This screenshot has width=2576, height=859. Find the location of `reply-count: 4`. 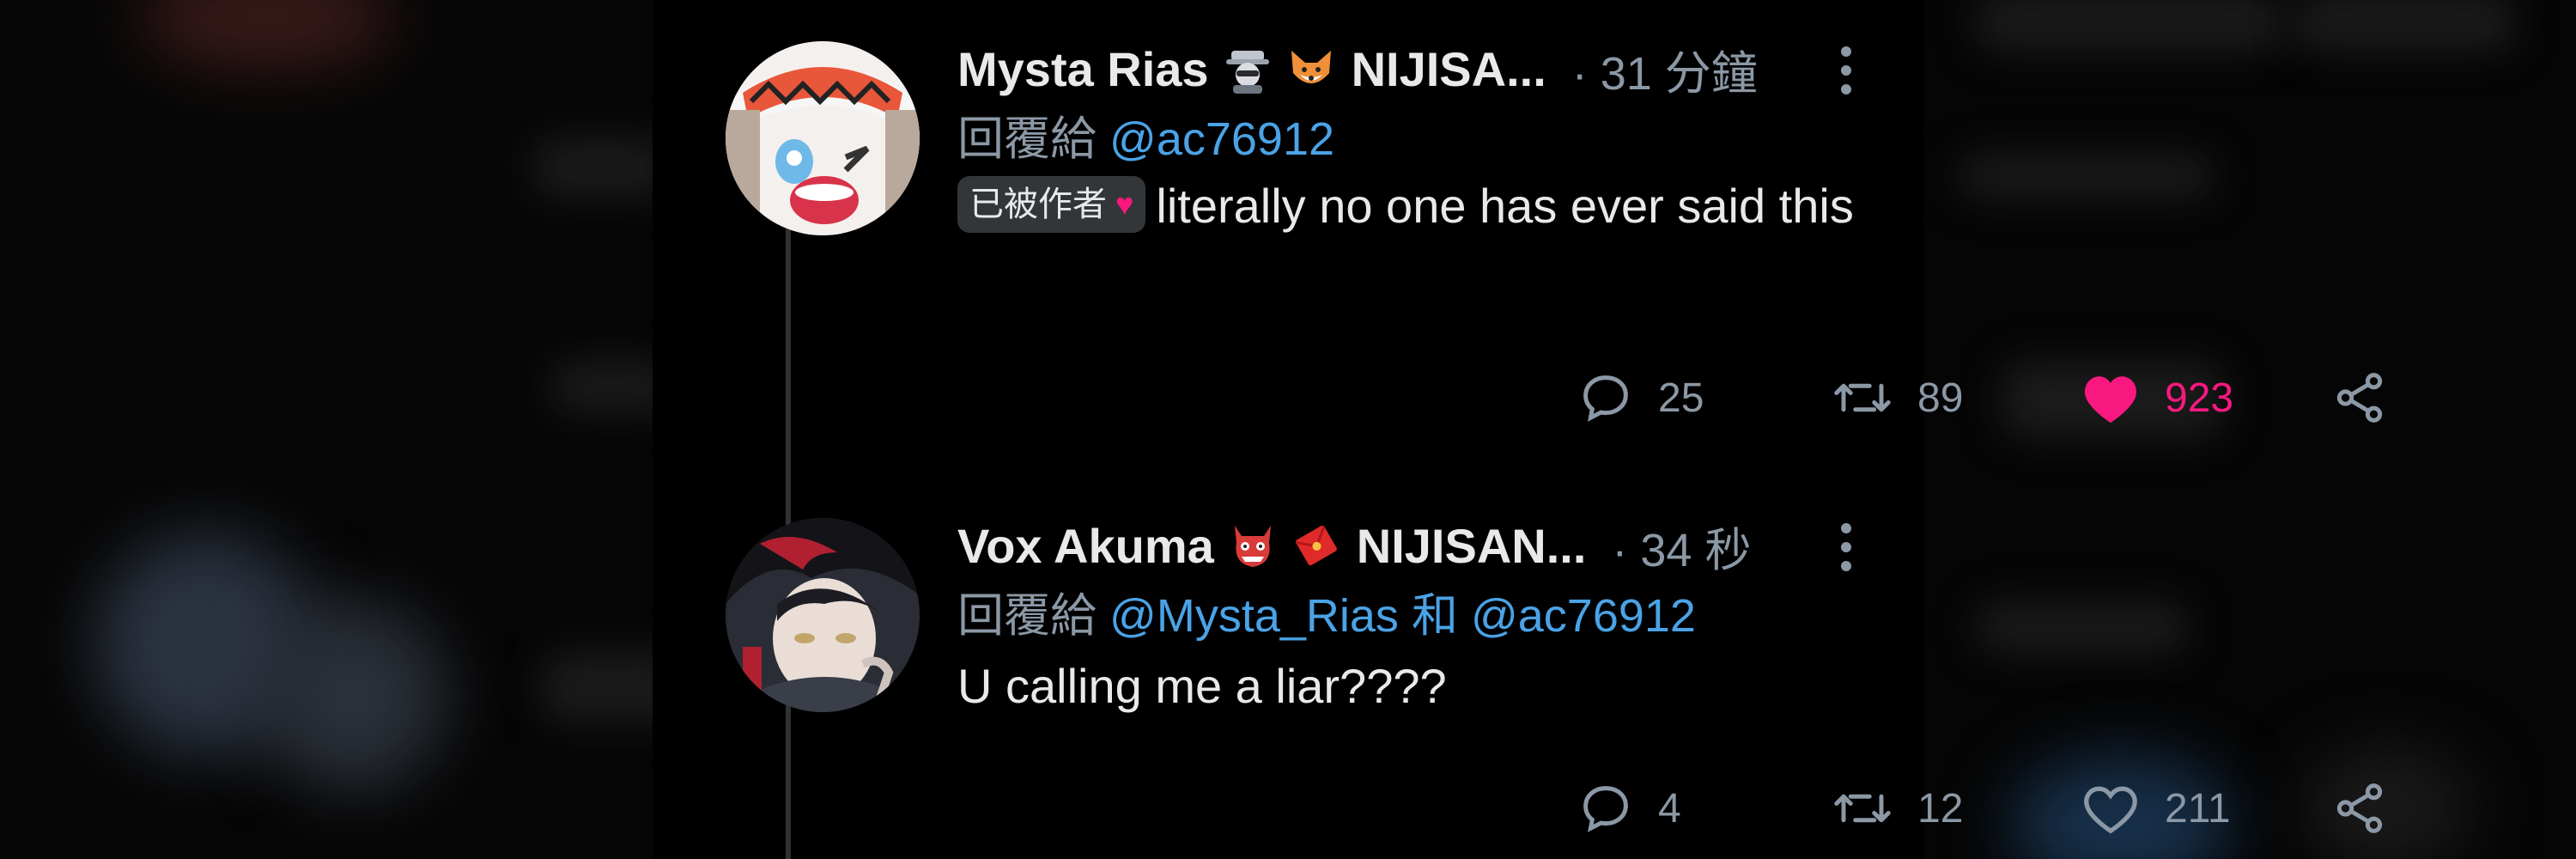

reply-count: 4 is located at coordinates (1670, 809).